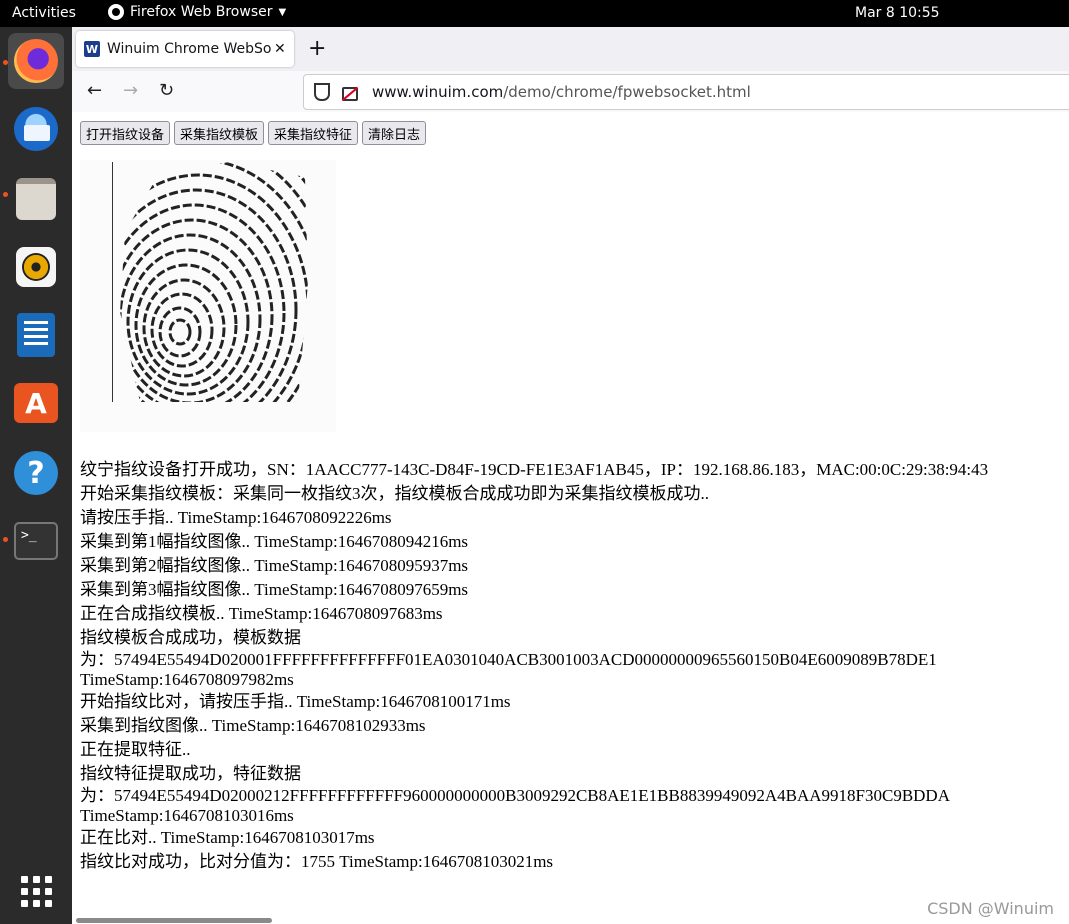 The image size is (1069, 924). I want to click on log-line: 正在合成指纹模板.. TimeStamp:1646708097683ms, so click(261, 613).